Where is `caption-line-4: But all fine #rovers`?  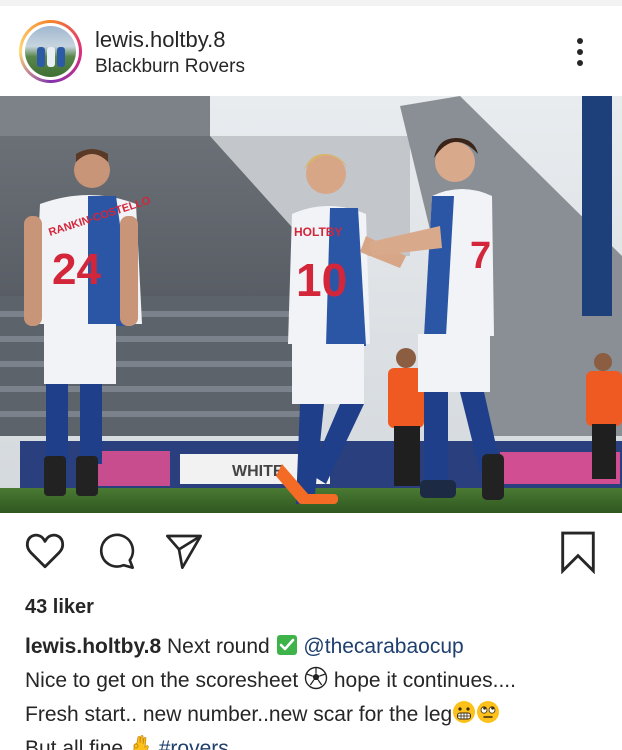
caption-line-4: But all fine #rovers is located at coordinates (320, 741).